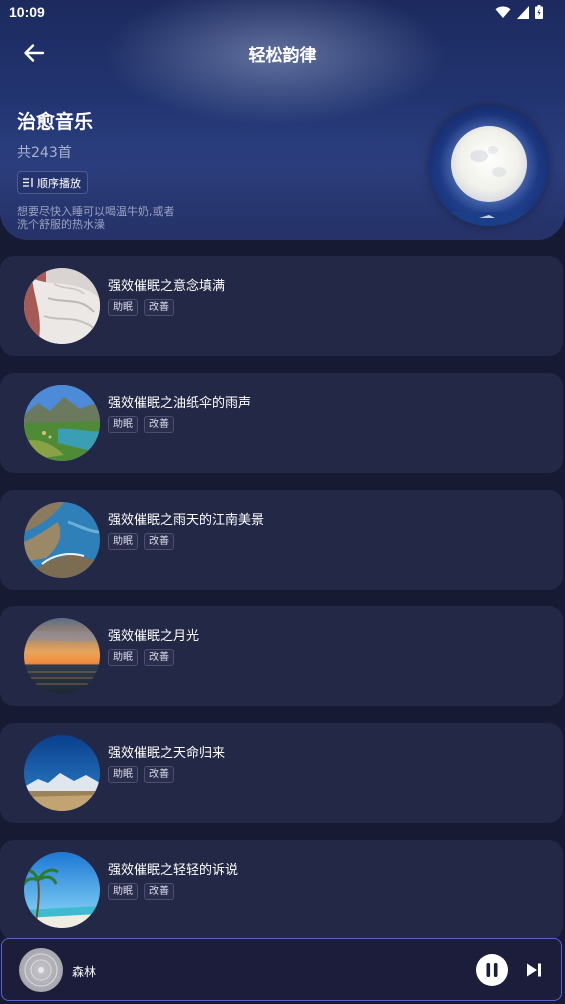 This screenshot has height=1004, width=565. Describe the element at coordinates (28, 182) in the screenshot. I see `list-order-icon` at that location.